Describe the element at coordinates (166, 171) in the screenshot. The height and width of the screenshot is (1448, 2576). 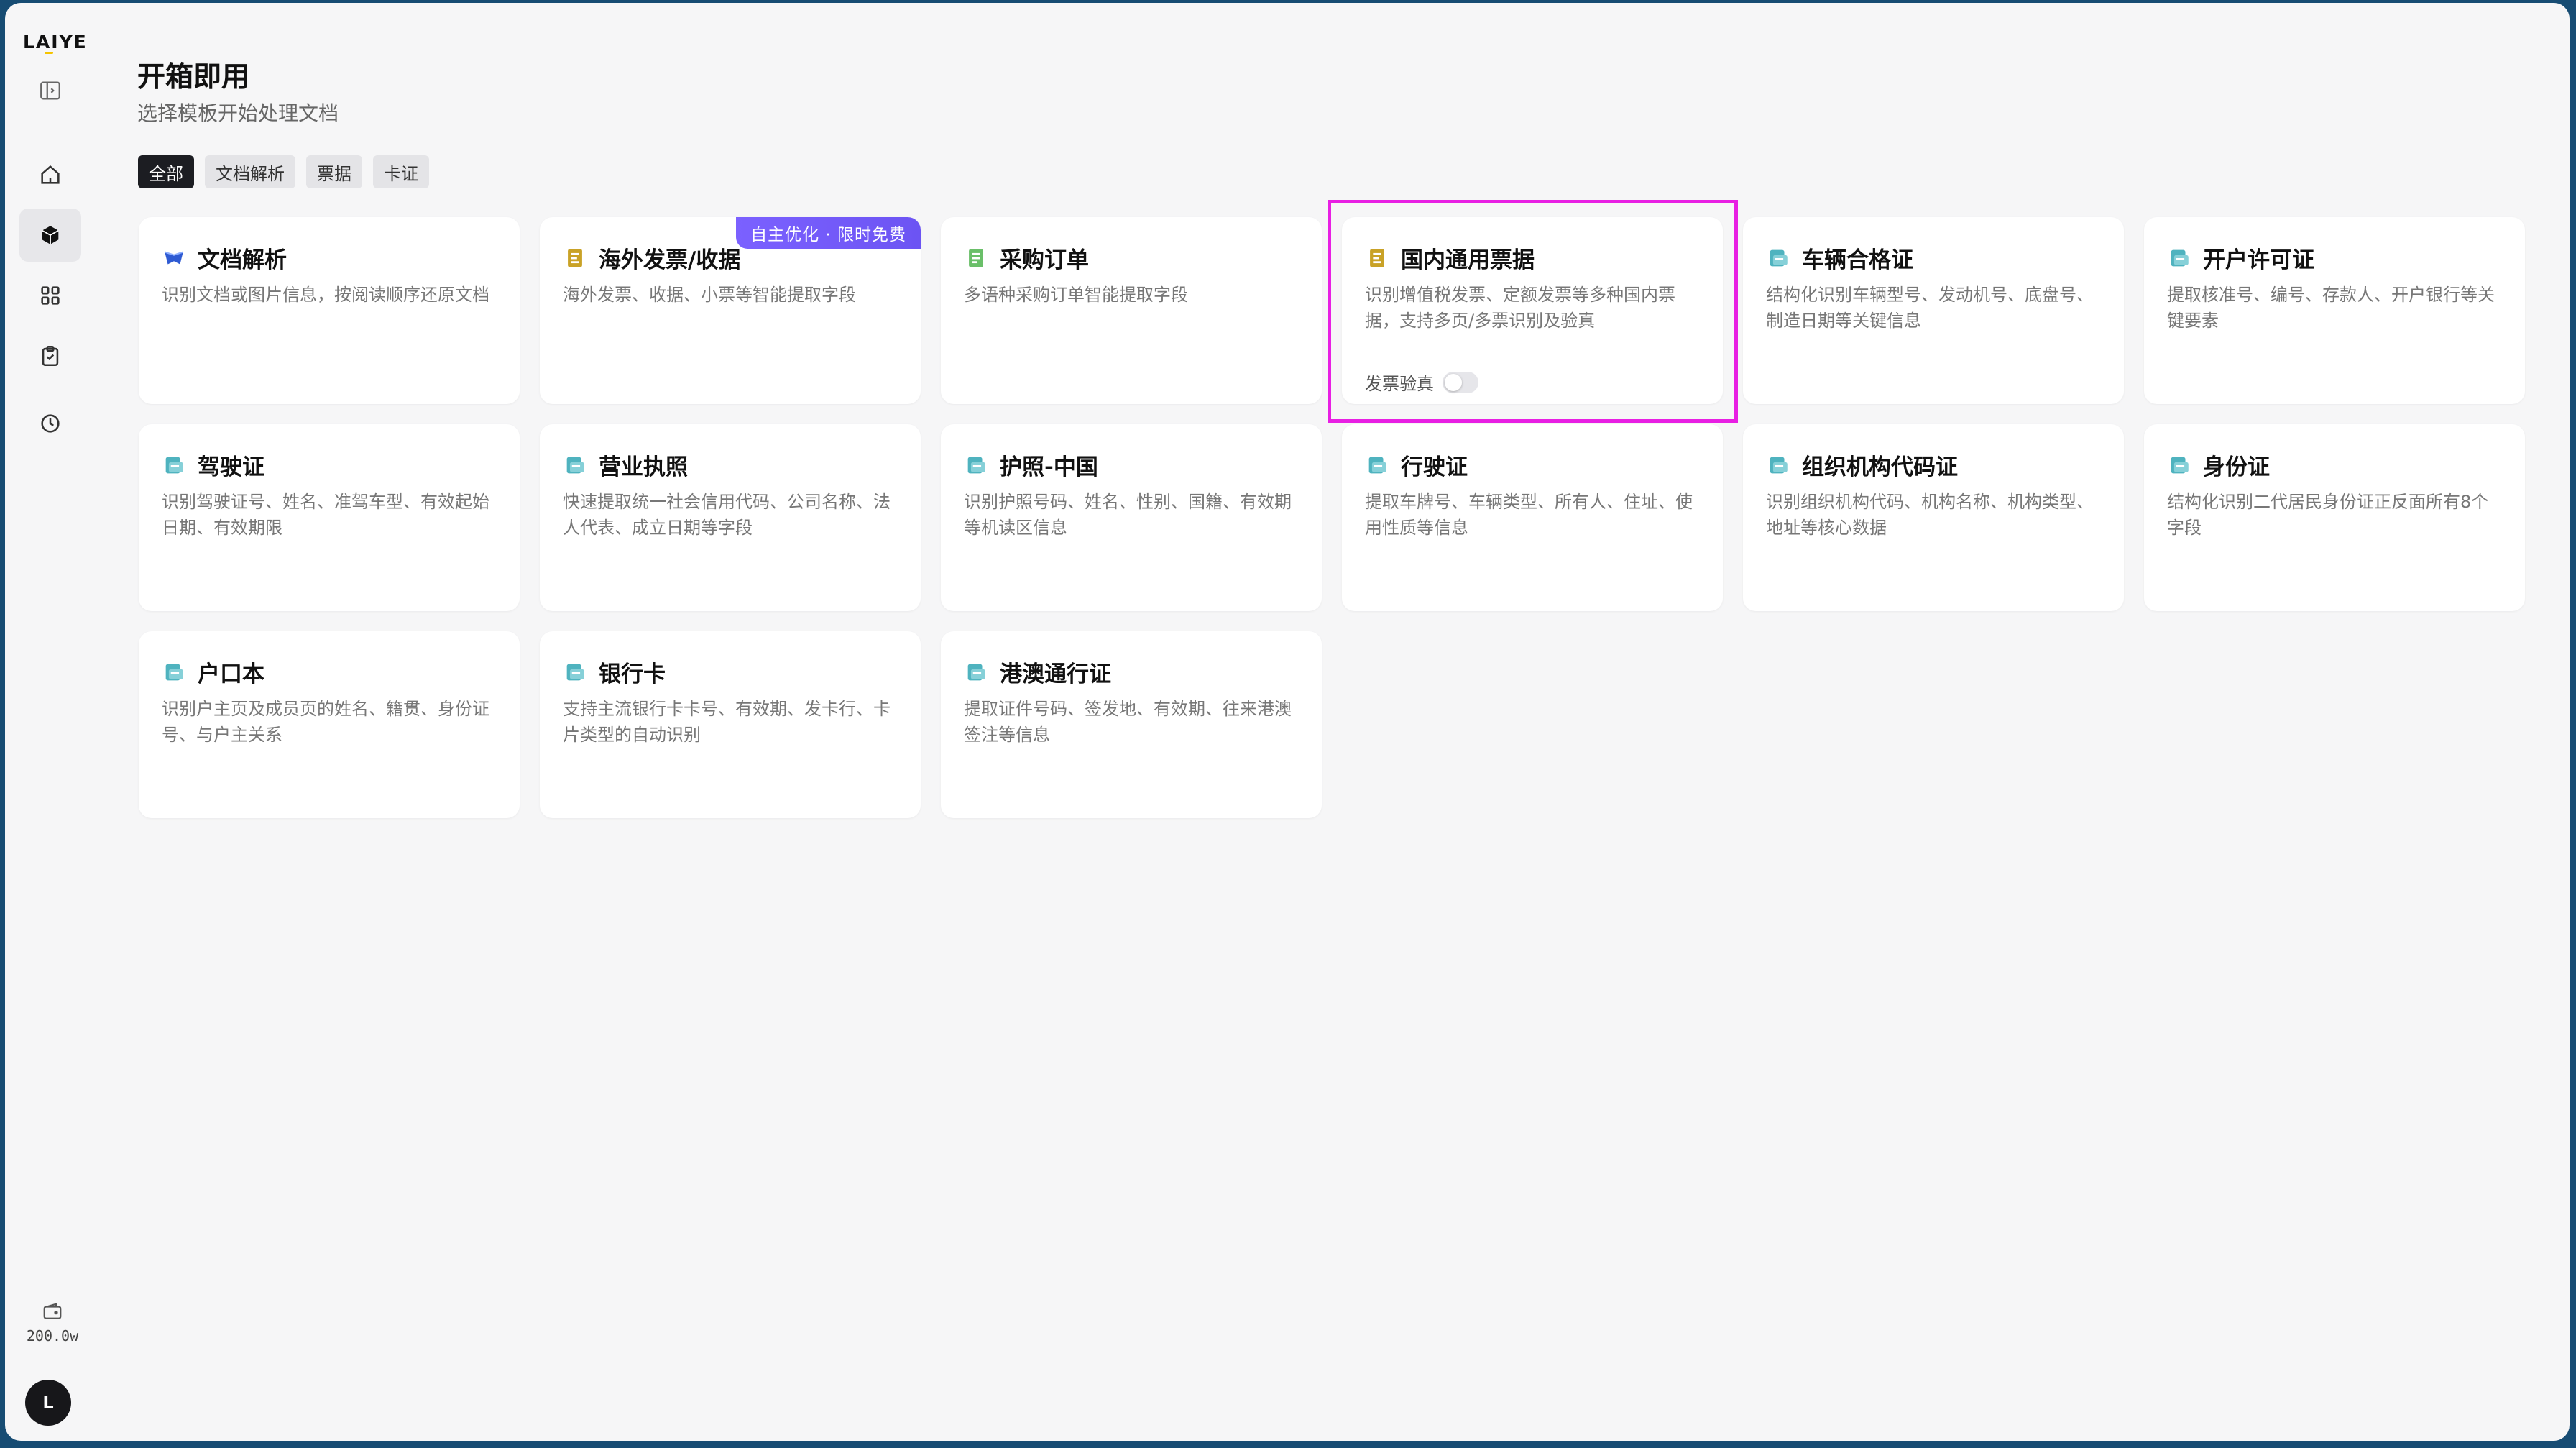
I see `filter-all: 全部` at that location.